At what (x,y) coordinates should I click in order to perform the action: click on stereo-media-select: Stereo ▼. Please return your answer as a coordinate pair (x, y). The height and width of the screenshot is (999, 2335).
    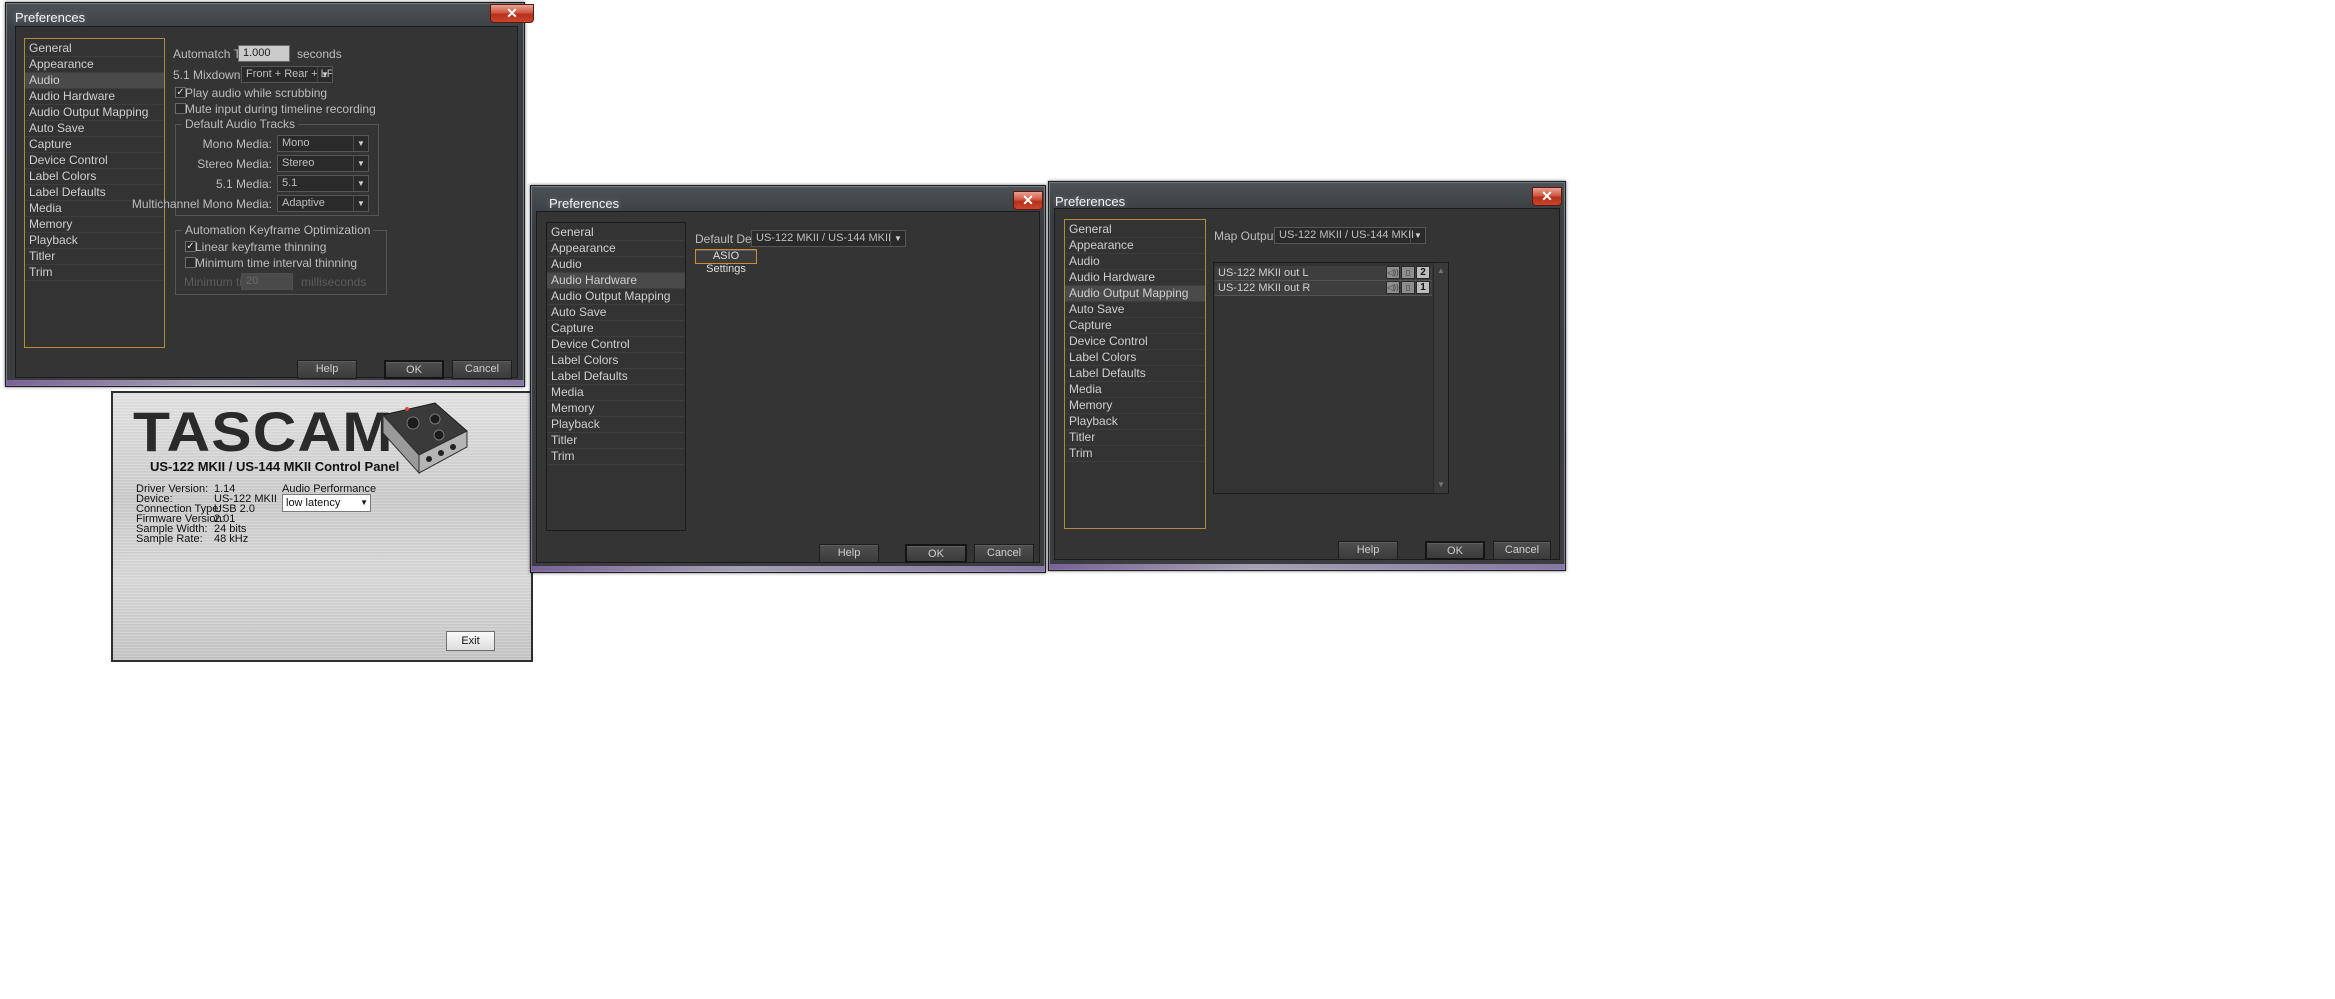
    Looking at the image, I should click on (323, 163).